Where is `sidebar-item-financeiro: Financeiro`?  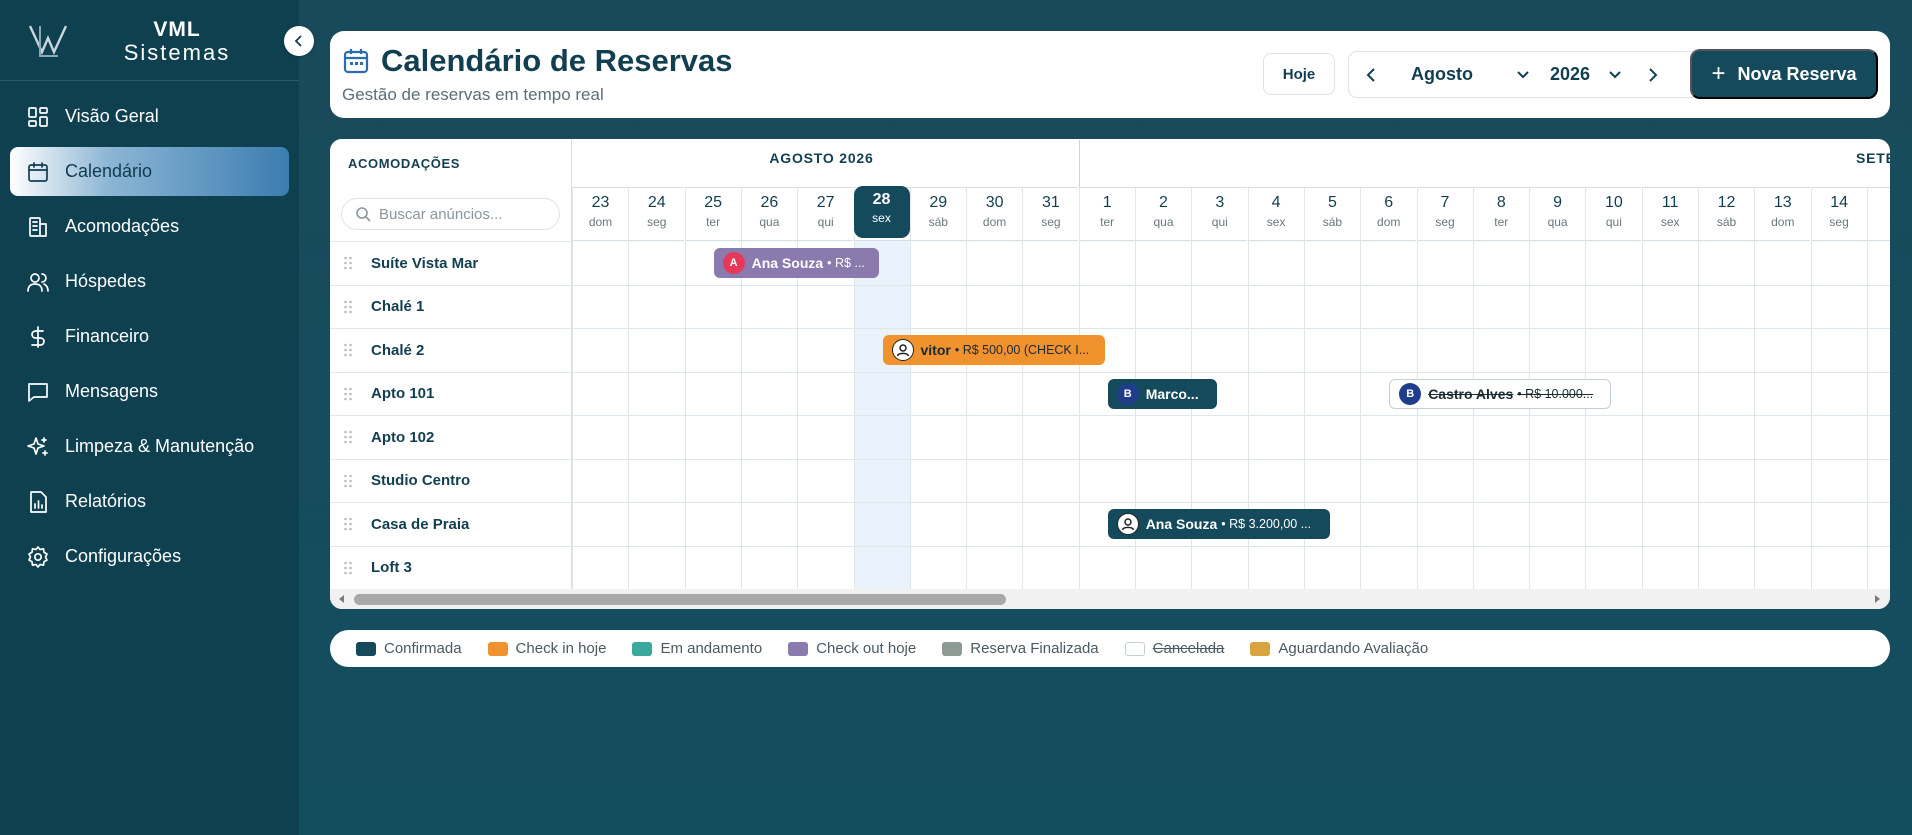
sidebar-item-financeiro: Financeiro is located at coordinates (149, 336).